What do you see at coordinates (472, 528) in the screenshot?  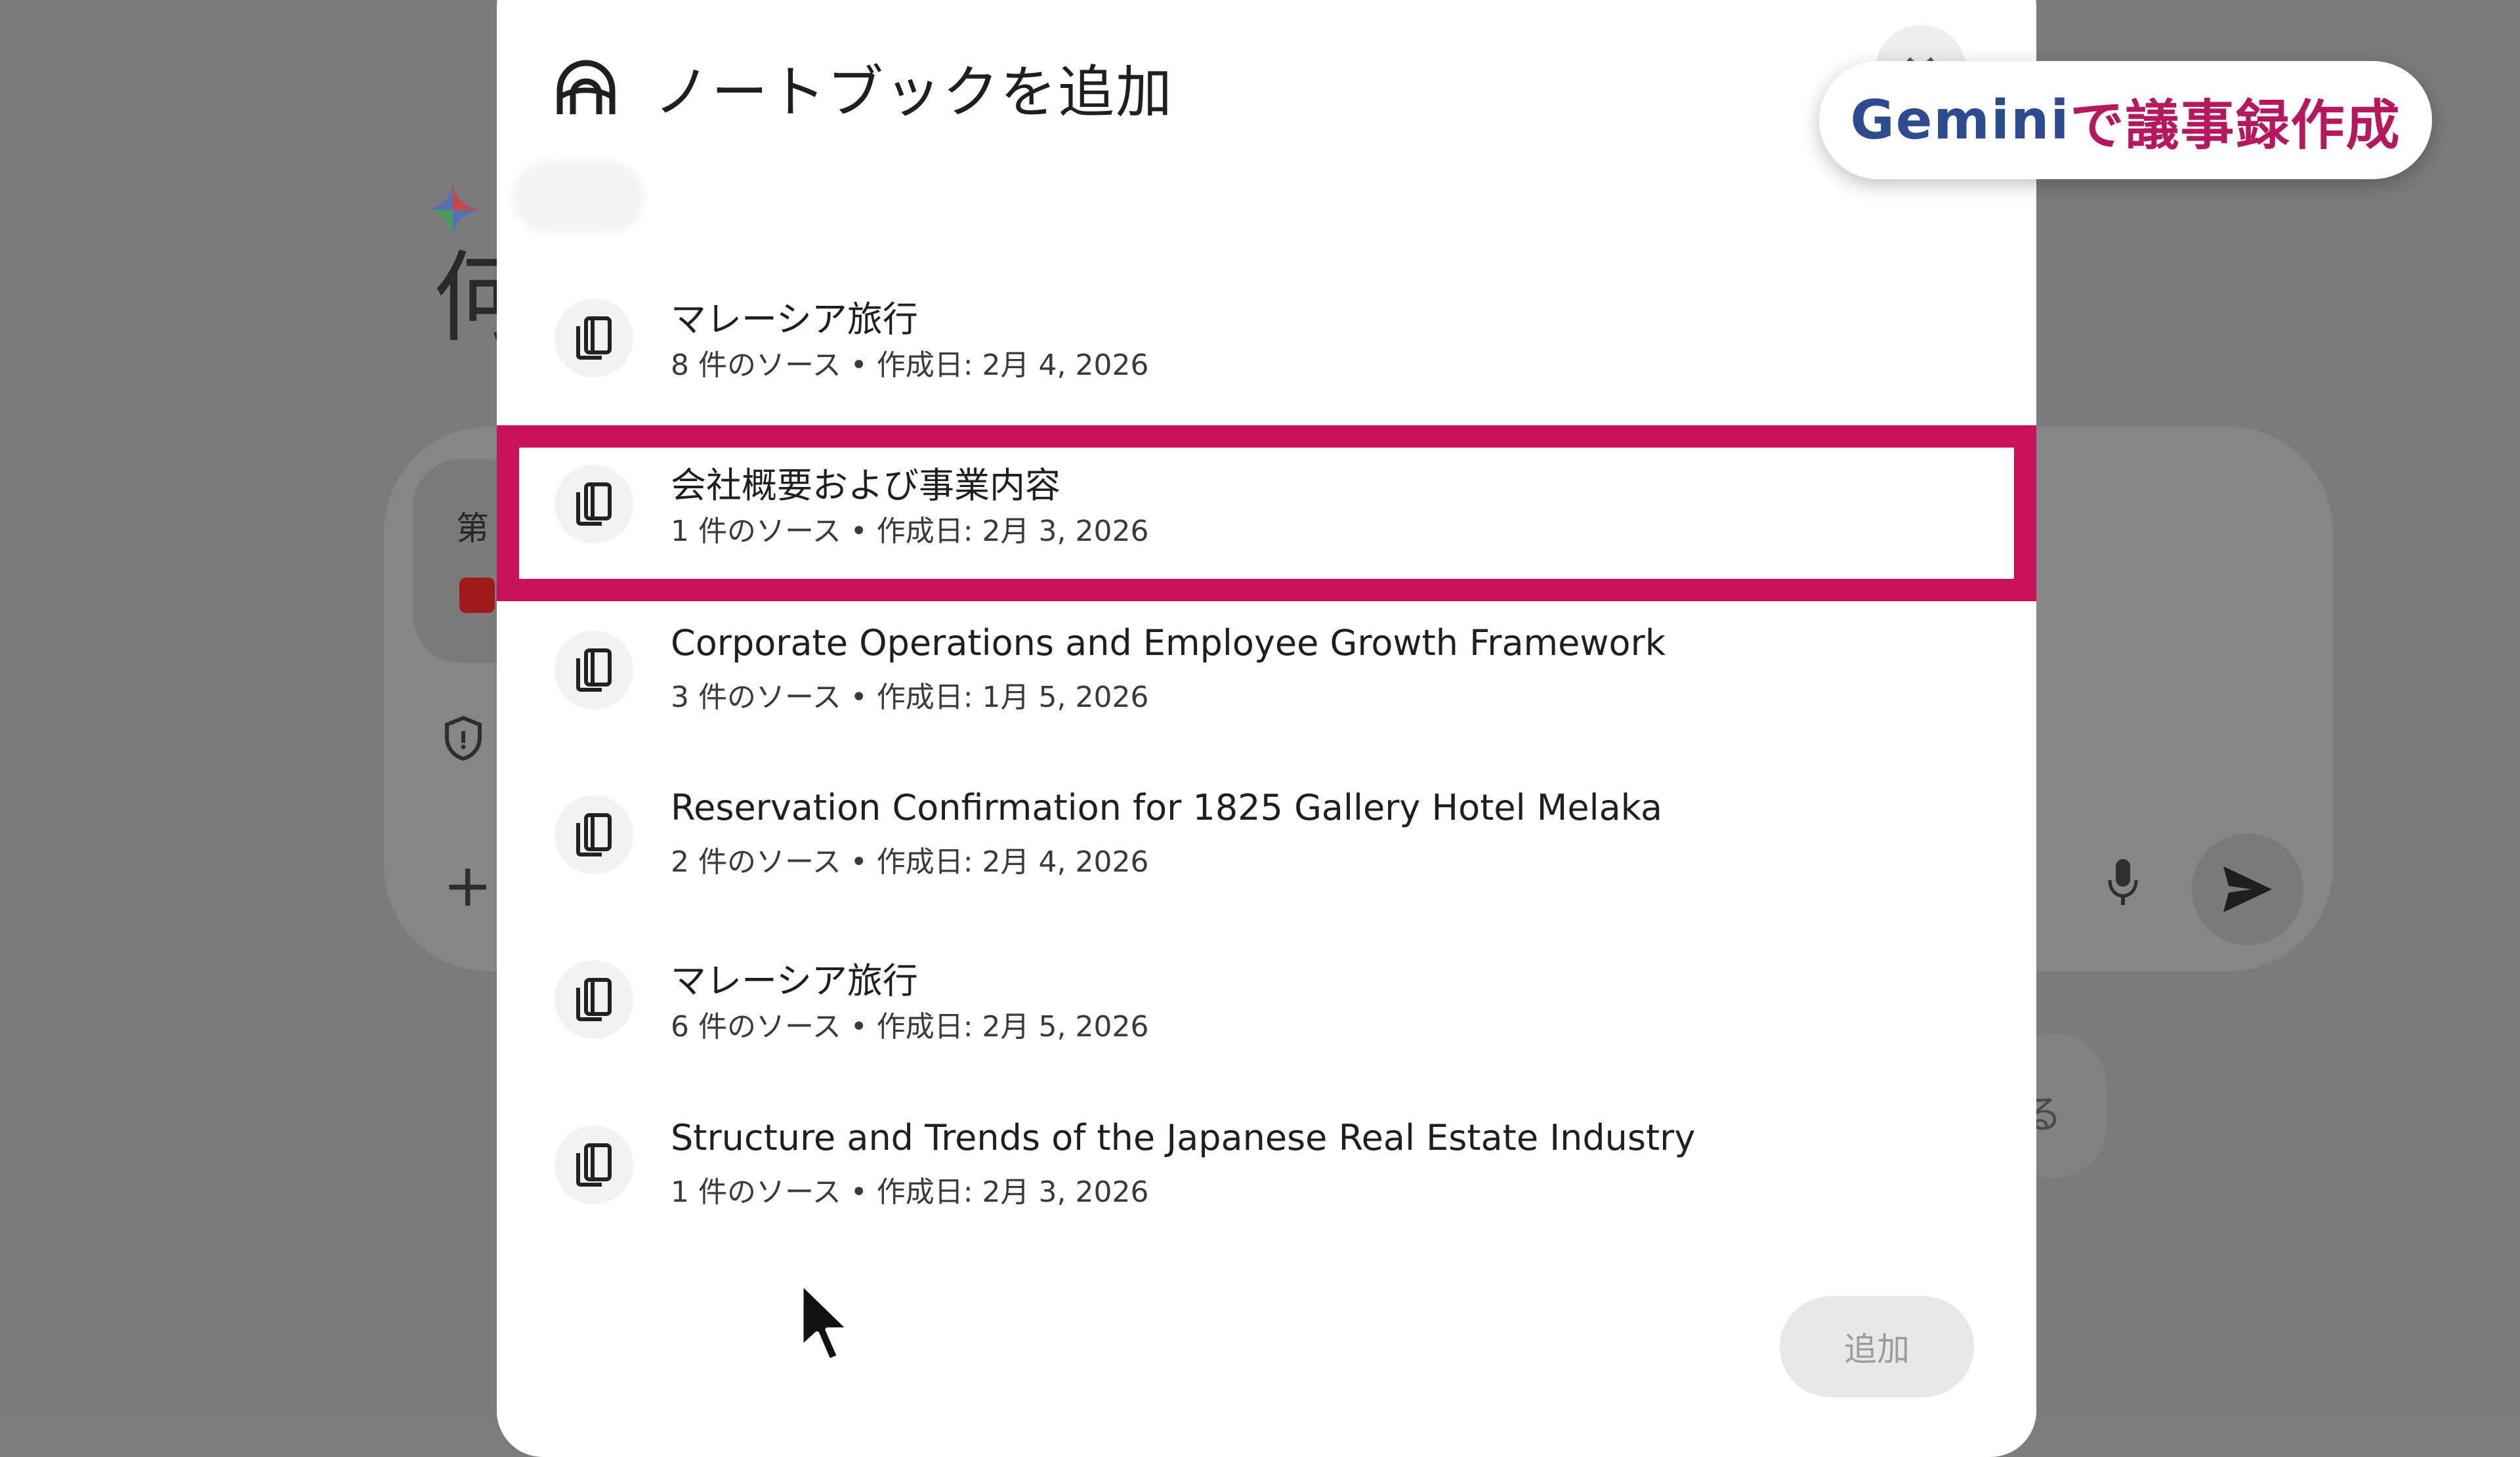 I see `background-chip-text: 第` at bounding box center [472, 528].